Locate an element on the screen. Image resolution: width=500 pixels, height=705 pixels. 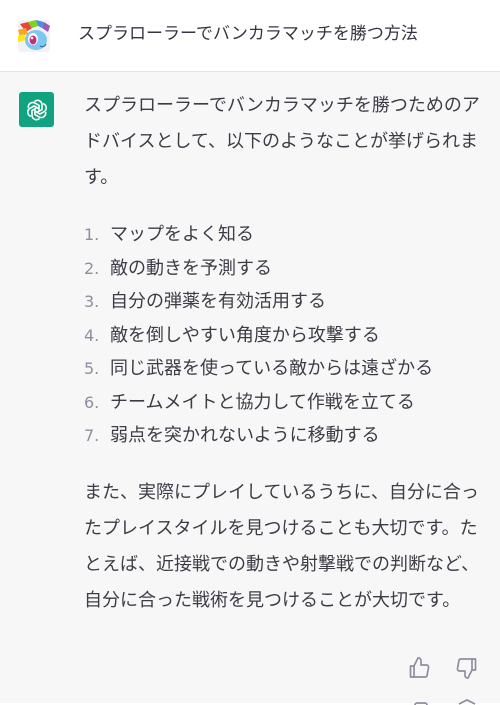
list-item-number: 1. is located at coordinates (92, 234).